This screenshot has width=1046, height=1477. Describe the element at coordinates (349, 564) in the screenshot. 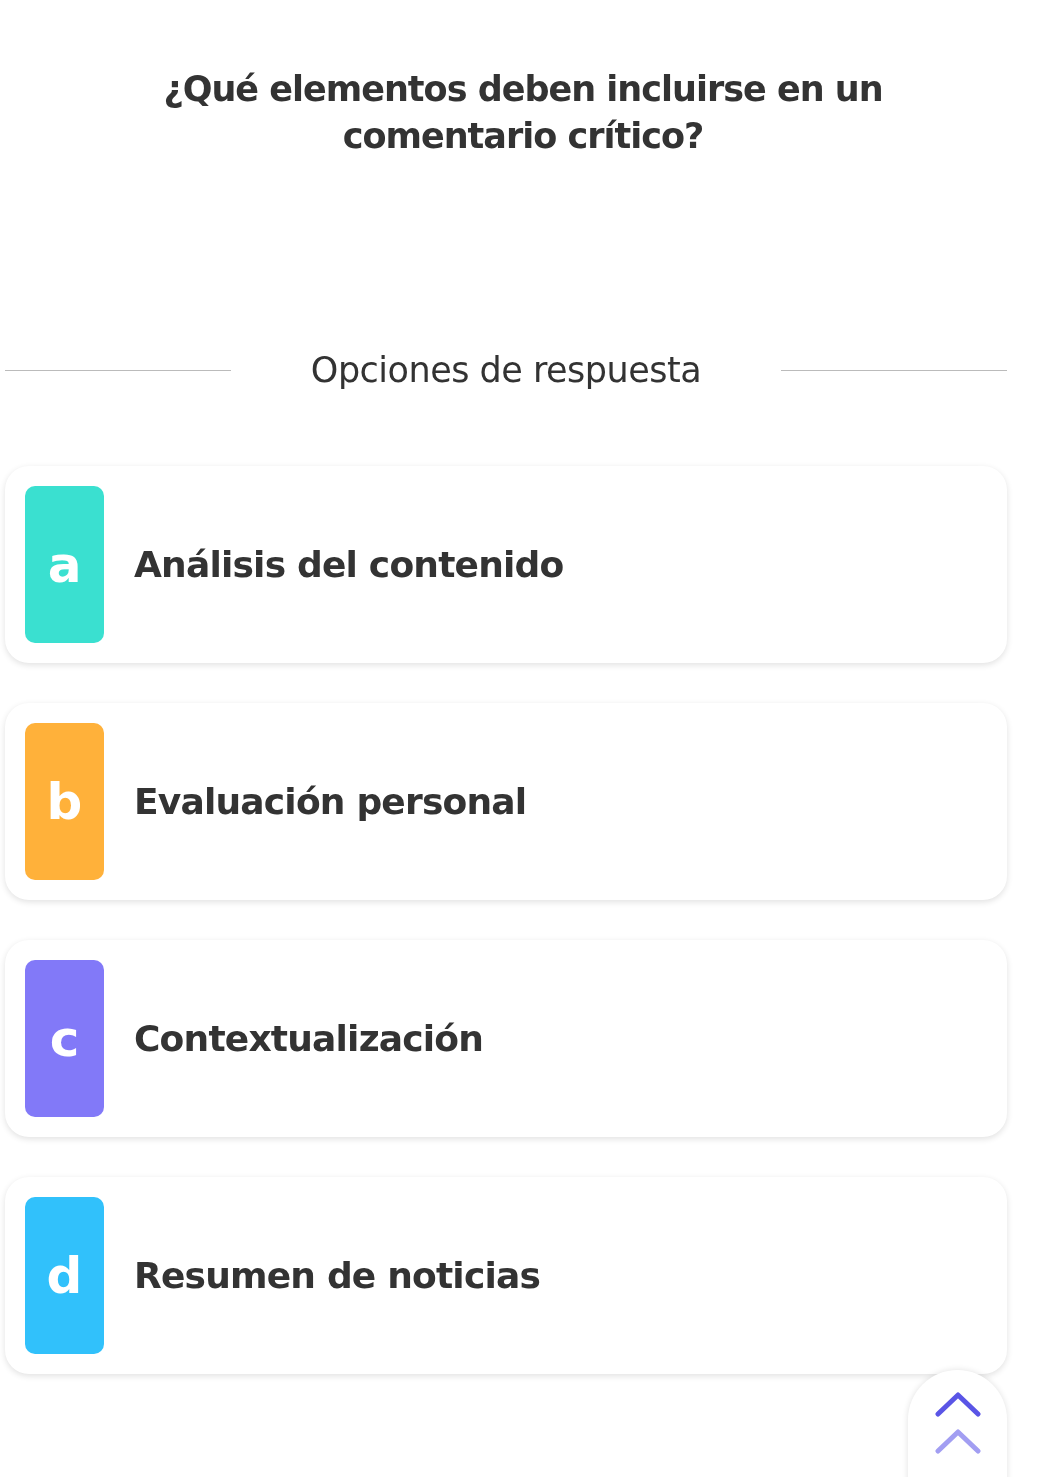

I see `option-text: Análisis del contenido` at that location.